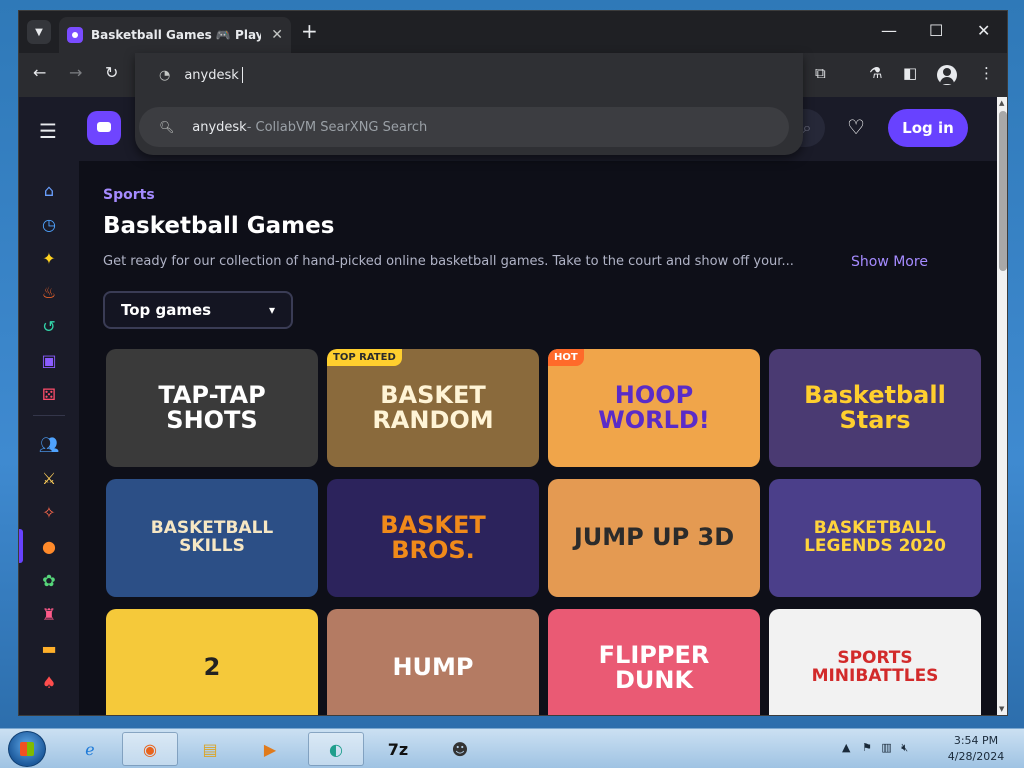 The height and width of the screenshot is (768, 1024). What do you see at coordinates (875, 73) in the screenshot?
I see `labs-flask-icon: ⚗` at bounding box center [875, 73].